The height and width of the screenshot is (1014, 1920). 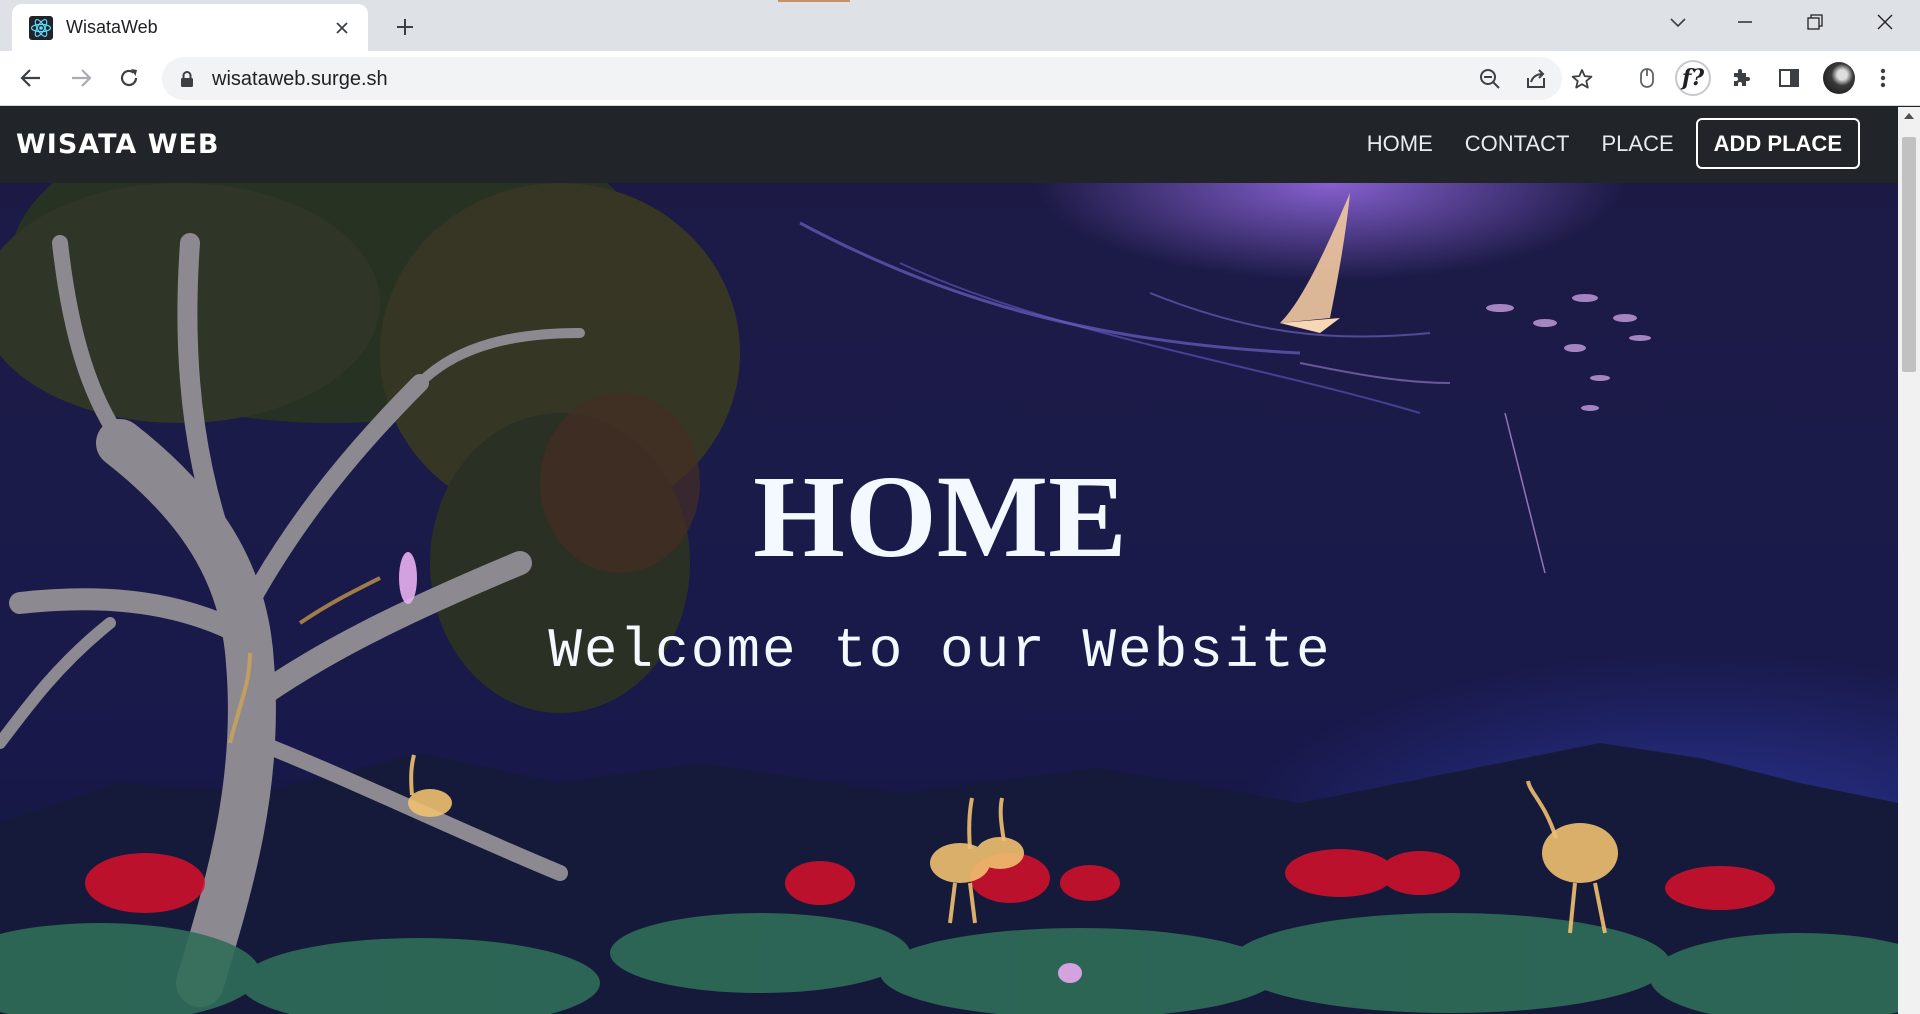 What do you see at coordinates (1741, 78) in the screenshot?
I see `puzzle-icon` at bounding box center [1741, 78].